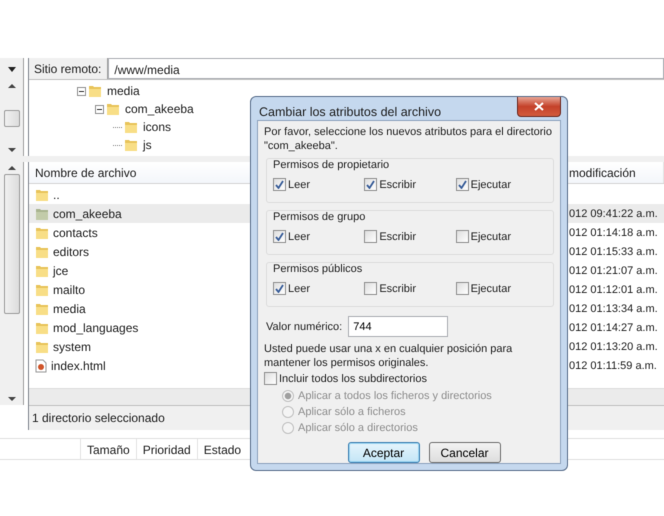  Describe the element at coordinates (613, 214) in the screenshot. I see `modified-date: 012 09:41:22 a.m.` at that location.